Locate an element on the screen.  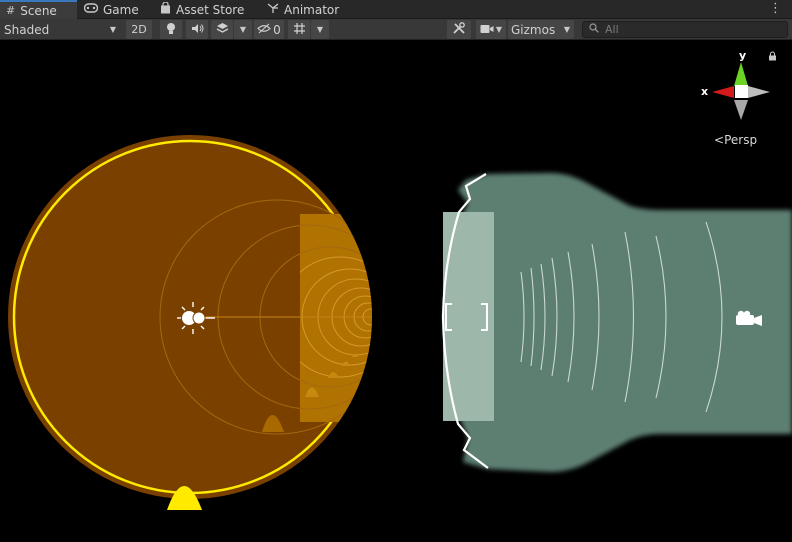
tab-asset-store: Asset Store is located at coordinates (202, 9).